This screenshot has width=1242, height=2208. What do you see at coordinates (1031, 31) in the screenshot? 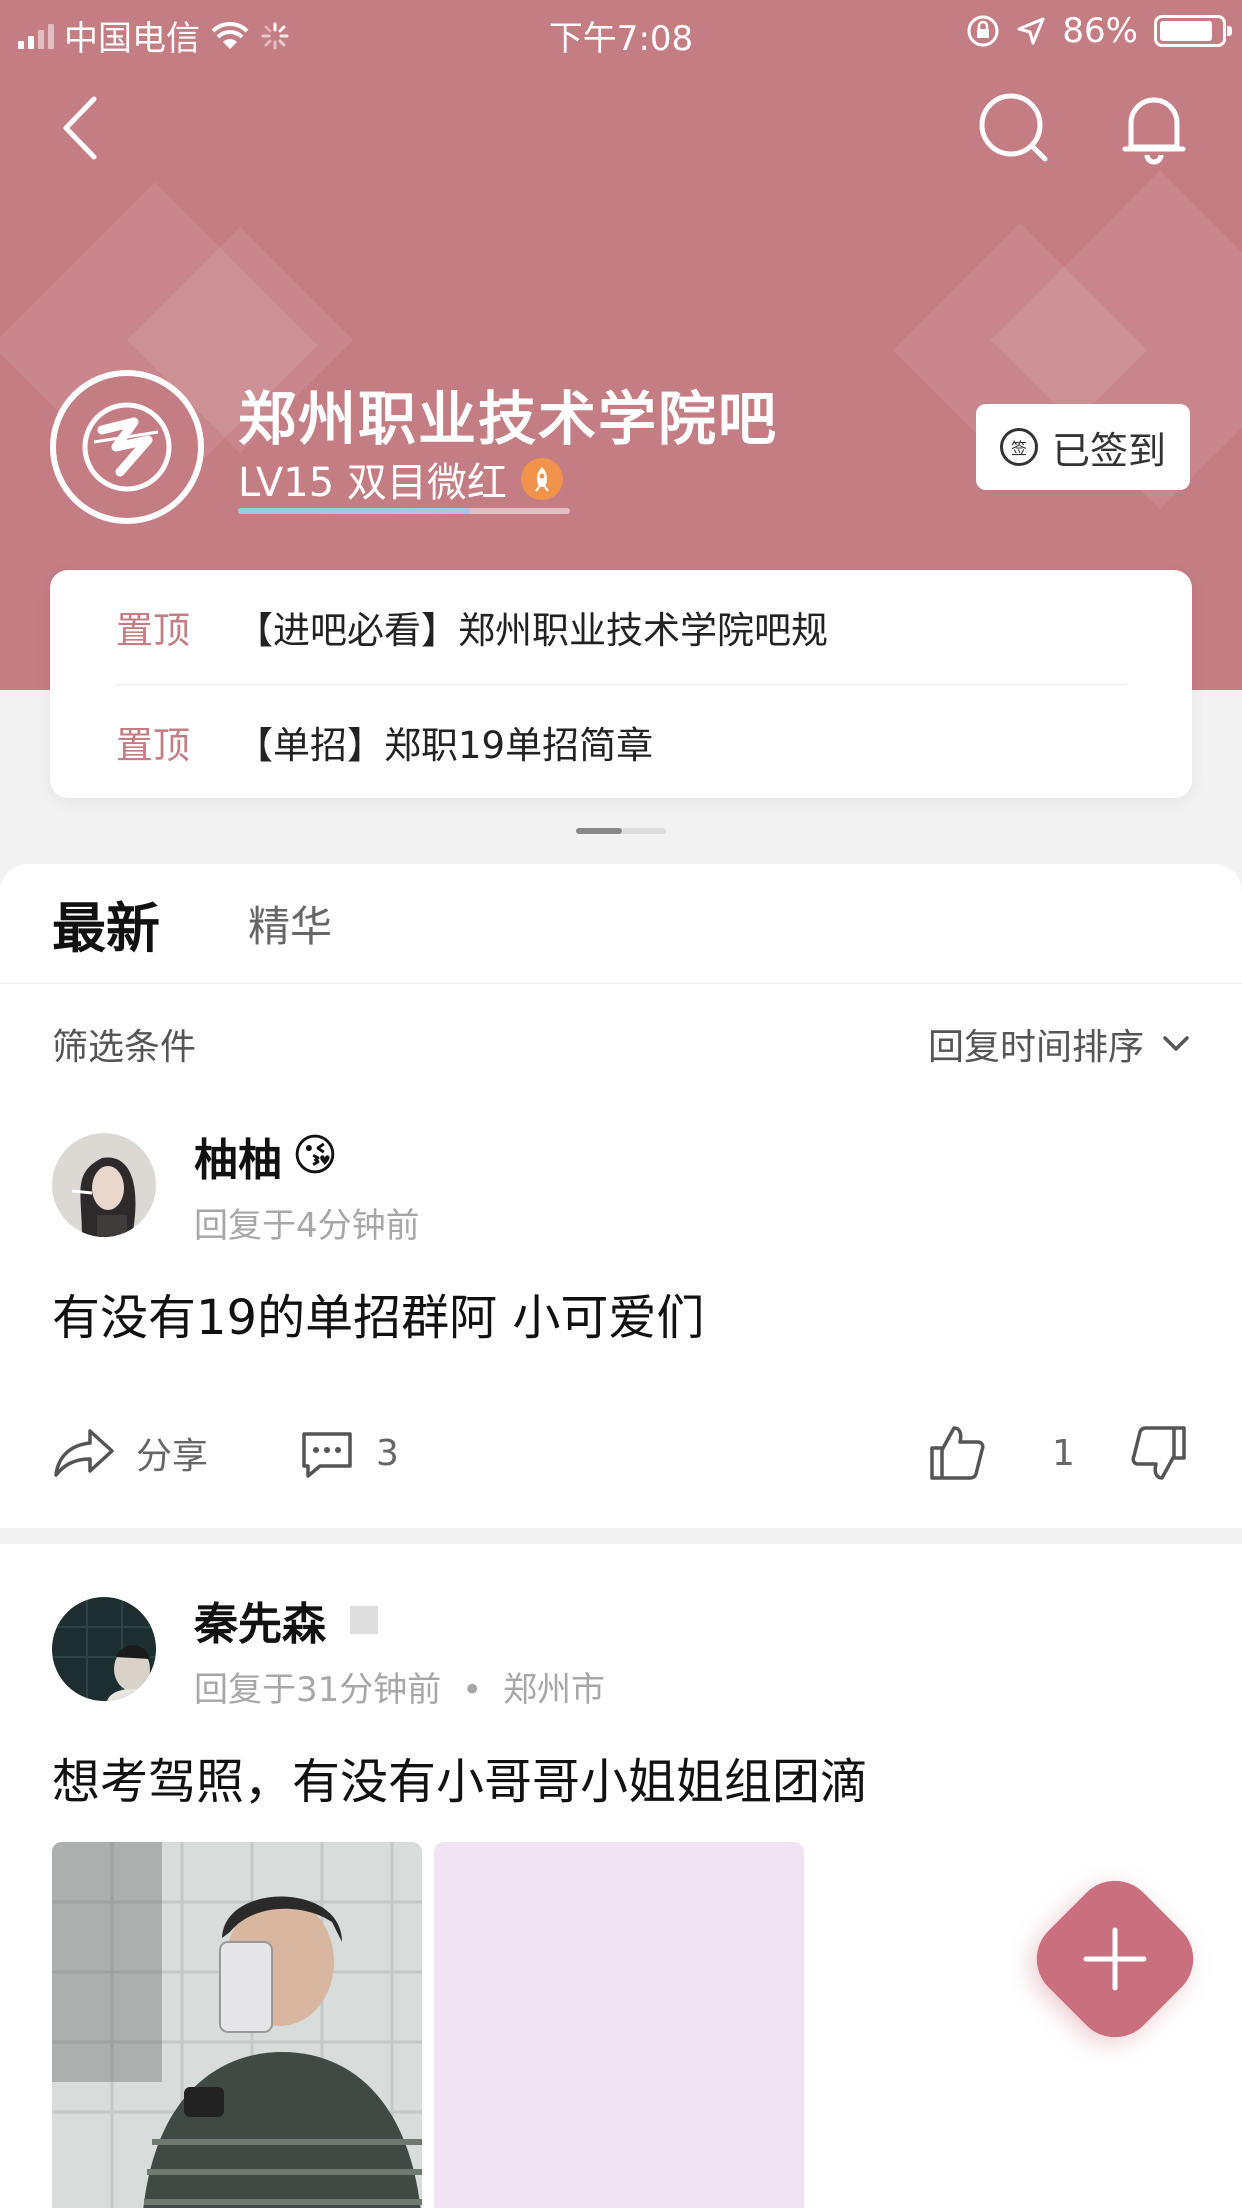
I see `location-icon` at bounding box center [1031, 31].